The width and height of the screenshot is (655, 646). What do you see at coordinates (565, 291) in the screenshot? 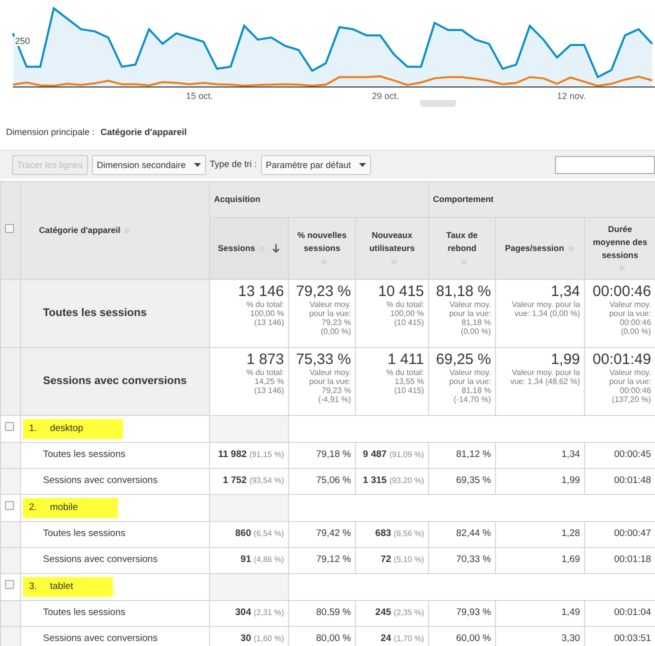
I see `metric-value: 1,34` at bounding box center [565, 291].